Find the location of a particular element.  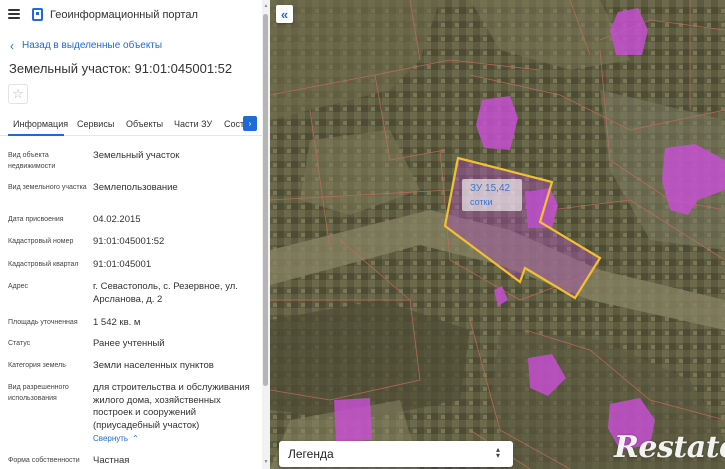

scroll-up-icon: ▲ is located at coordinates (266, 6).